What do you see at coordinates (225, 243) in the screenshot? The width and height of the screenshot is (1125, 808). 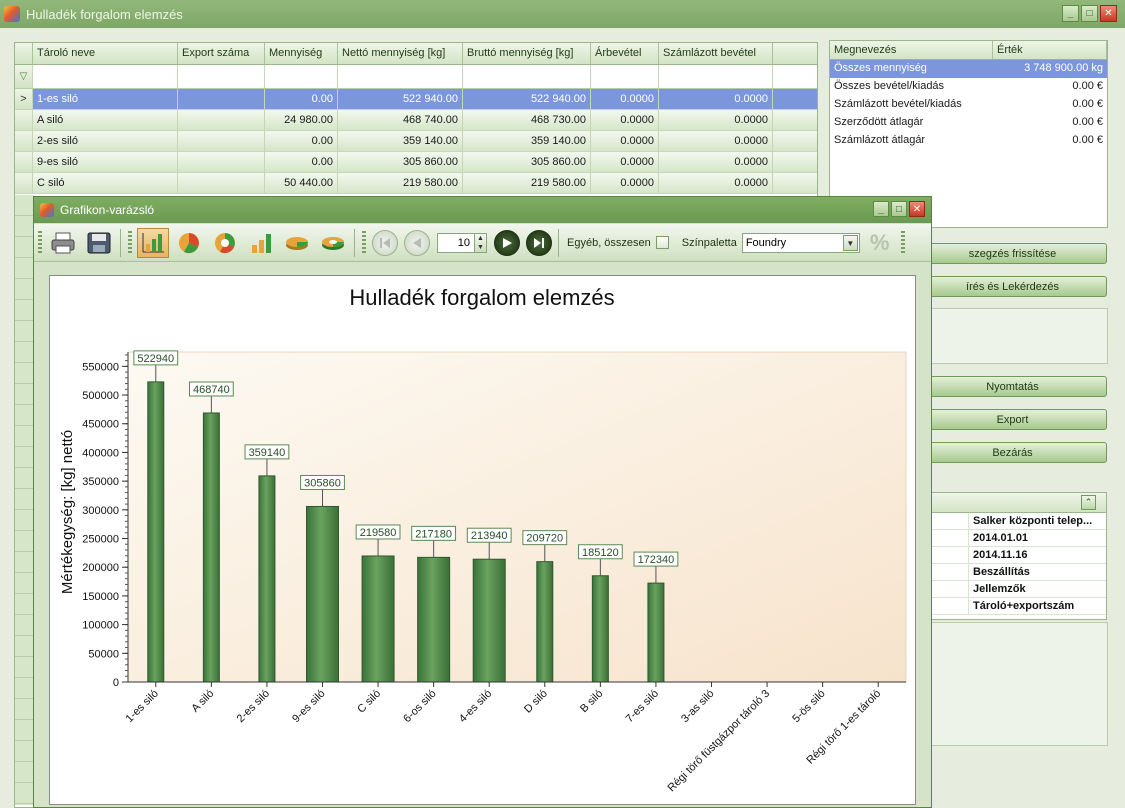 I see `doughnut-chart-icon` at bounding box center [225, 243].